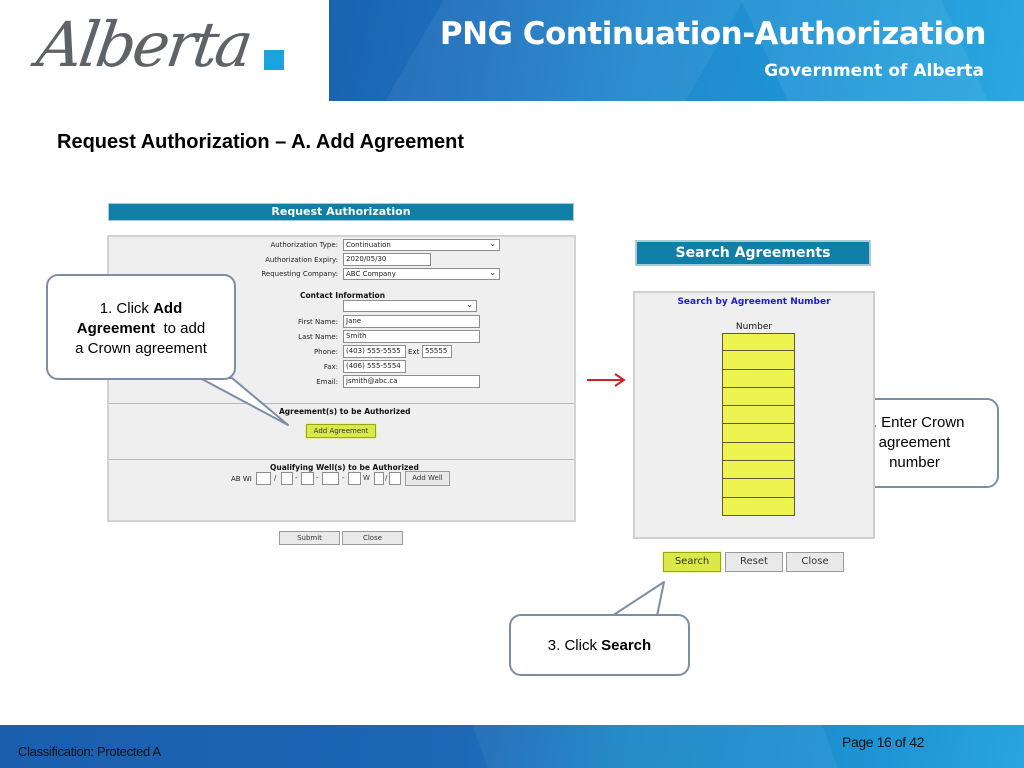  Describe the element at coordinates (344, 467) in the screenshot. I see `qualifying-wells-heading: Qualifying Well(s) to be Authorized` at that location.